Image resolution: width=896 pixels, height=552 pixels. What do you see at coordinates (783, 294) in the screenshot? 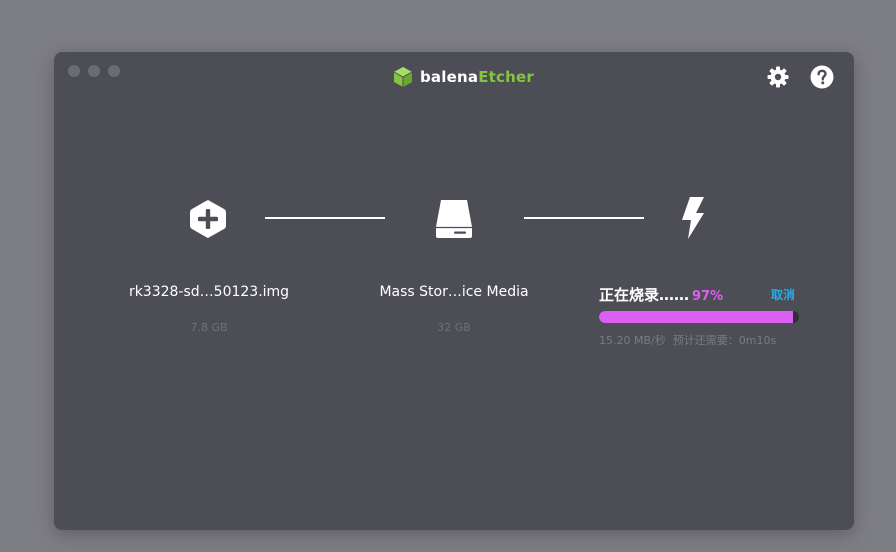
I see `cancel-button: 取消` at bounding box center [783, 294].